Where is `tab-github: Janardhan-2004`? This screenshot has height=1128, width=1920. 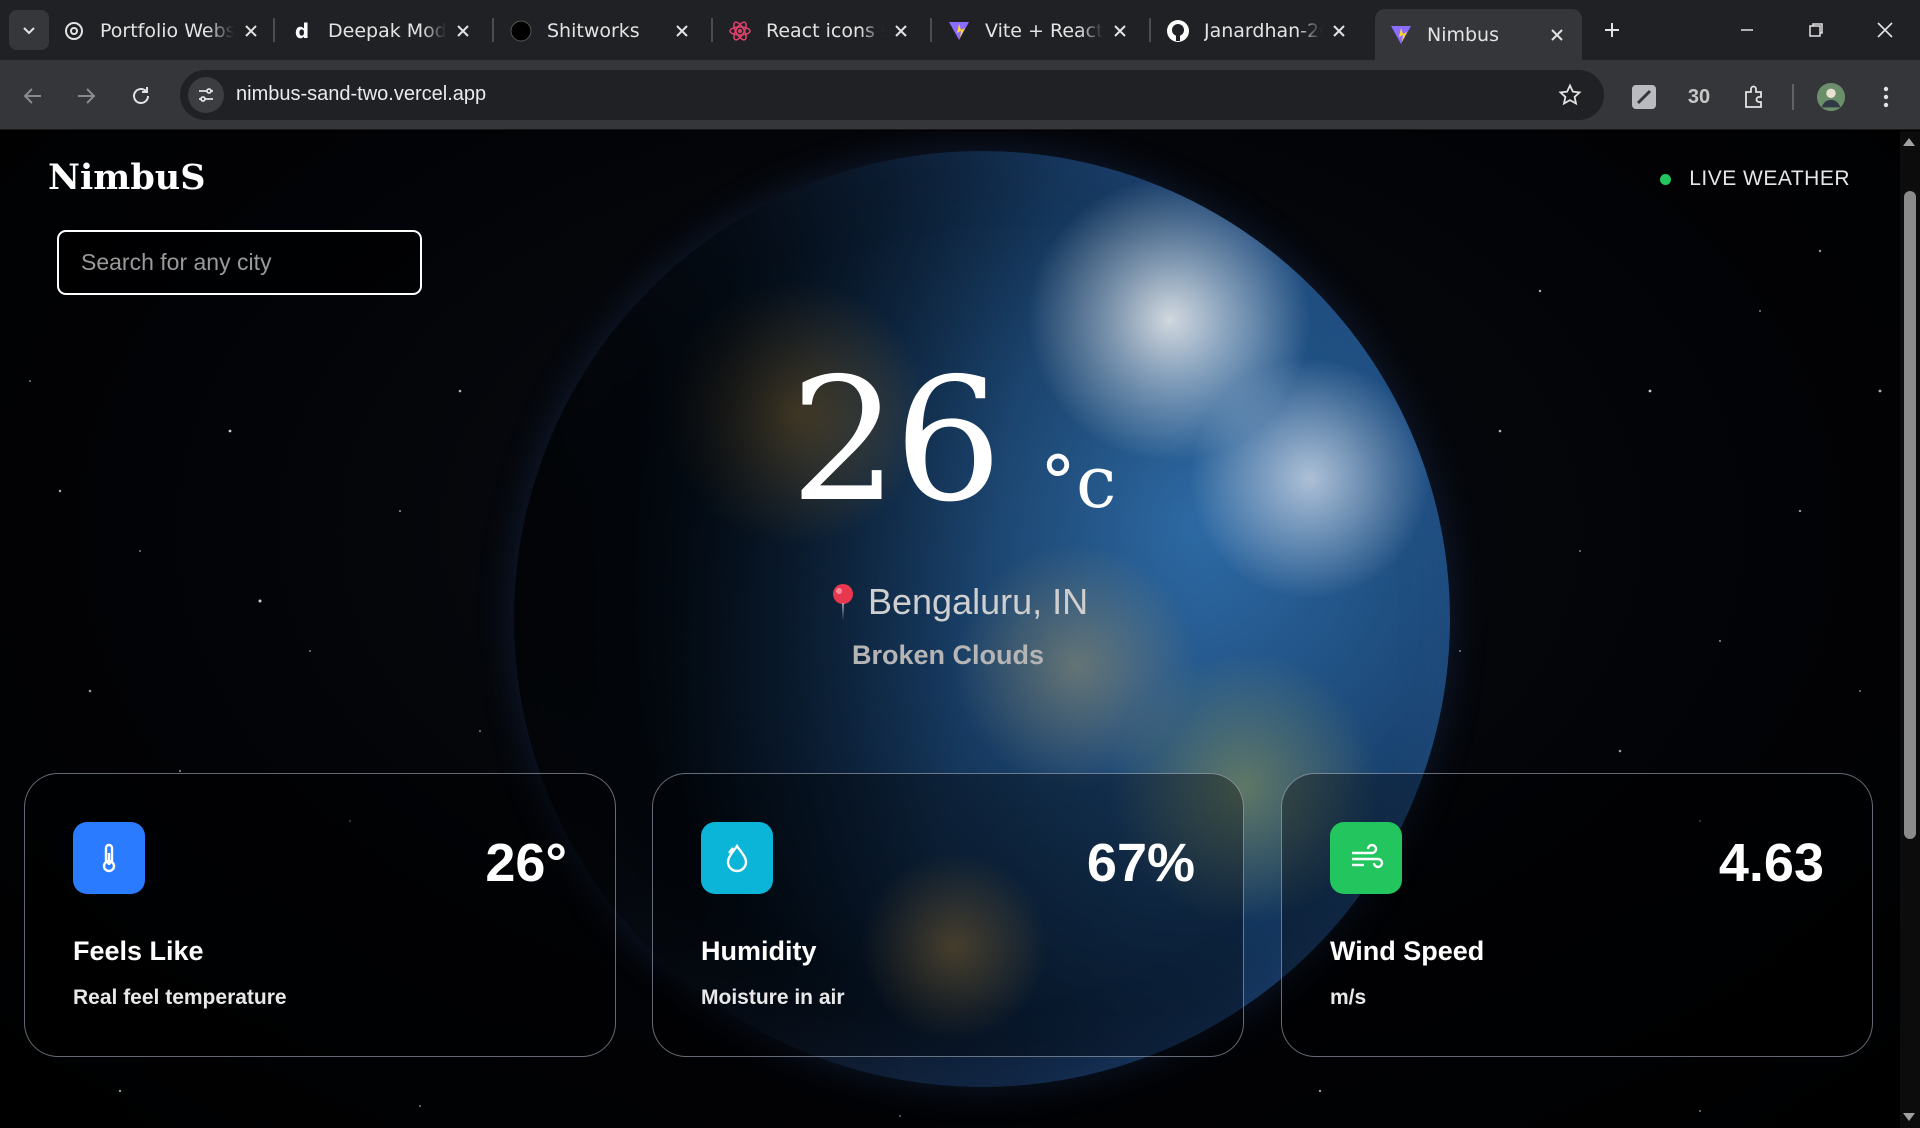
tab-github: Janardhan-2004 is located at coordinates (1258, 30).